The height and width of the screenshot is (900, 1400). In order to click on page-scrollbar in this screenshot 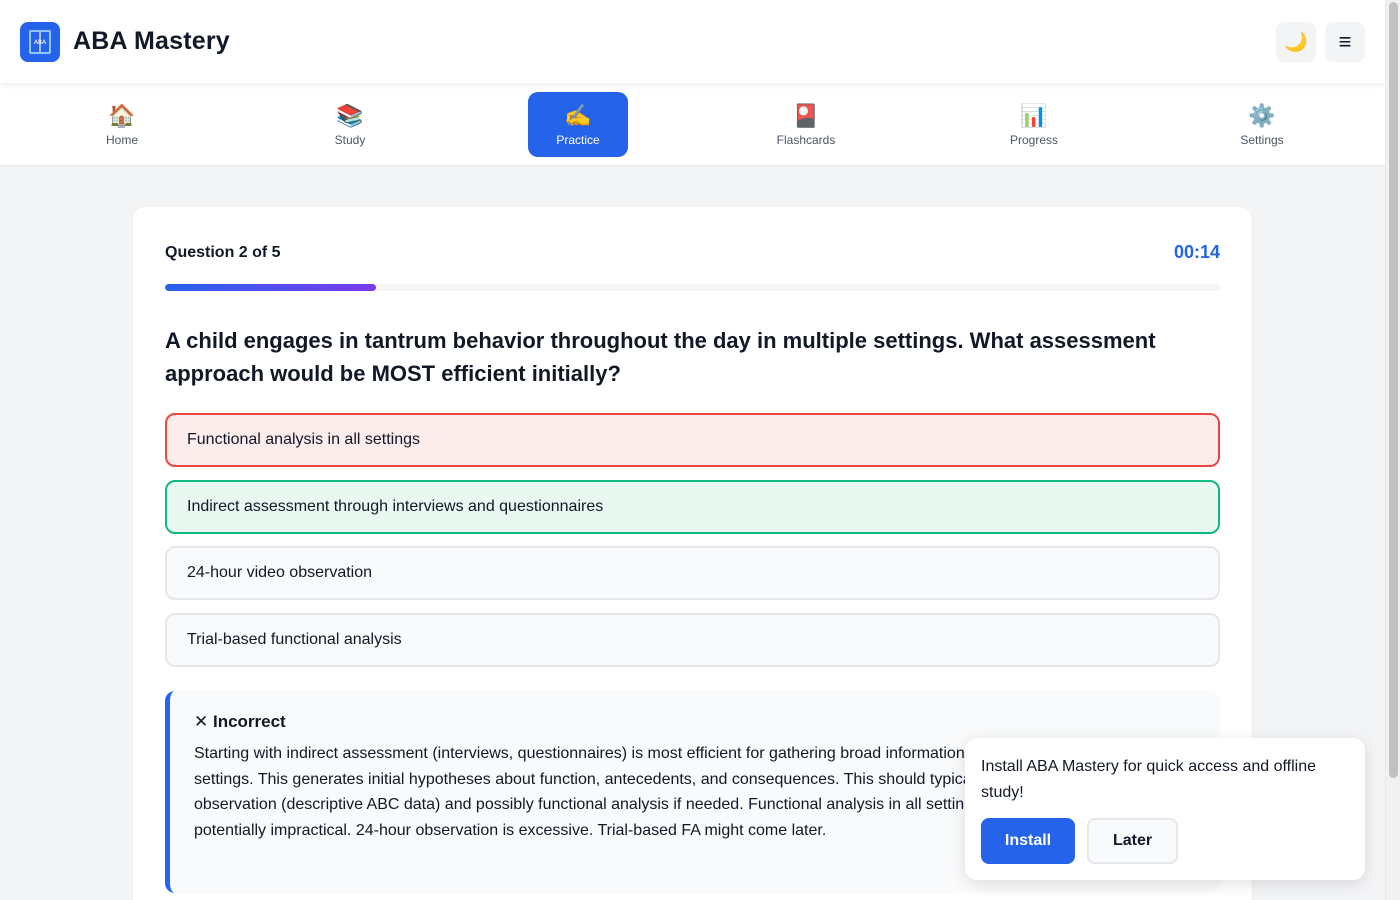, I will do `click(1392, 450)`.